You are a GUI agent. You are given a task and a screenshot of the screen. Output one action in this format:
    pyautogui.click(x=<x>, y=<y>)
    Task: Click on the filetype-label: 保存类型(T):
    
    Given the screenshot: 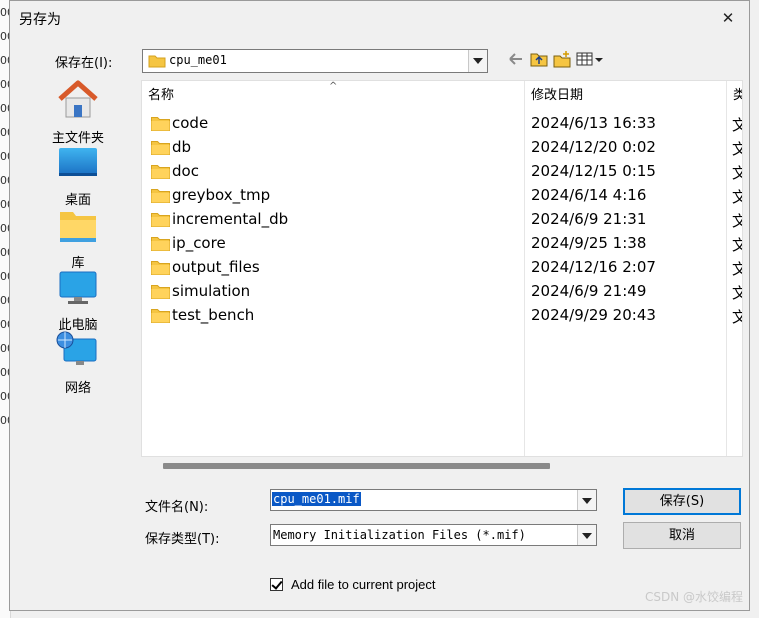 What is the action you would take?
    pyautogui.click(x=182, y=539)
    